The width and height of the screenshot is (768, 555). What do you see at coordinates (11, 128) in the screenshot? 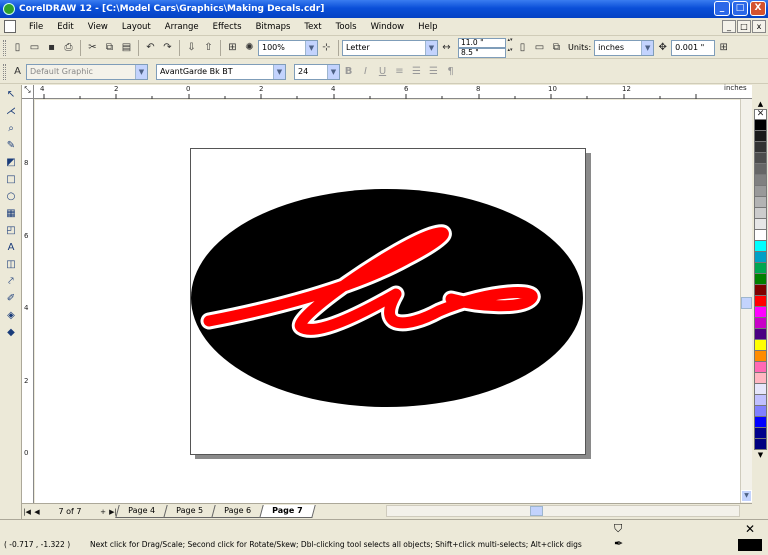
I see `zoom-tool-icon: ⌕` at bounding box center [11, 128].